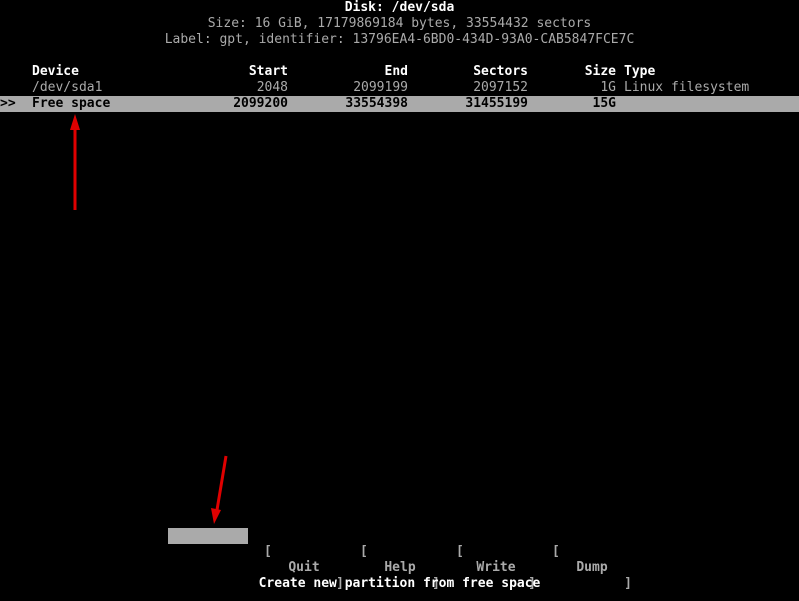 Image resolution: width=799 pixels, height=601 pixels. I want to click on arrow-down-icon, so click(219, 489).